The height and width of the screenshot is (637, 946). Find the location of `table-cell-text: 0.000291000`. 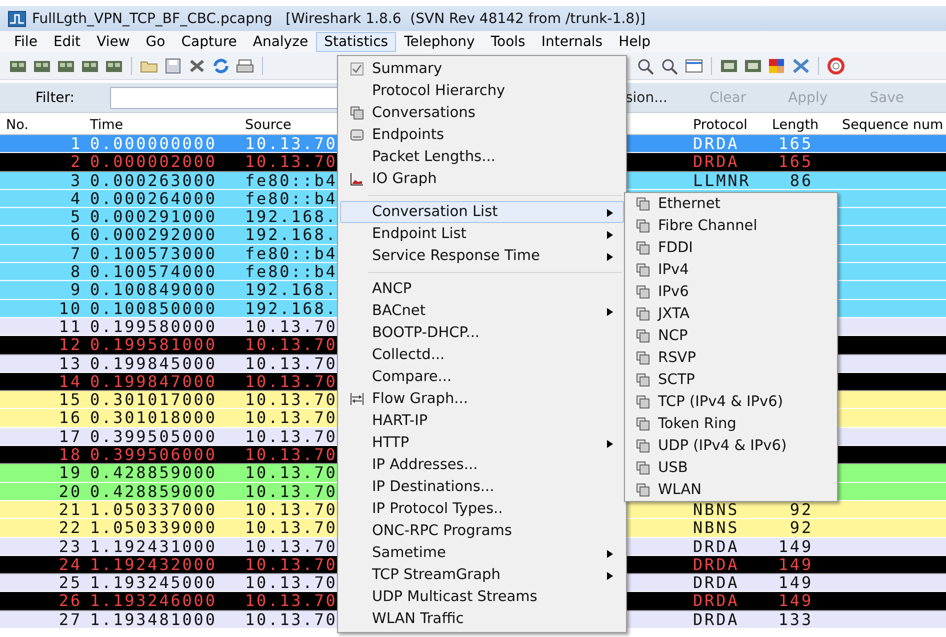

table-cell-text: 0.000291000 is located at coordinates (154, 217).